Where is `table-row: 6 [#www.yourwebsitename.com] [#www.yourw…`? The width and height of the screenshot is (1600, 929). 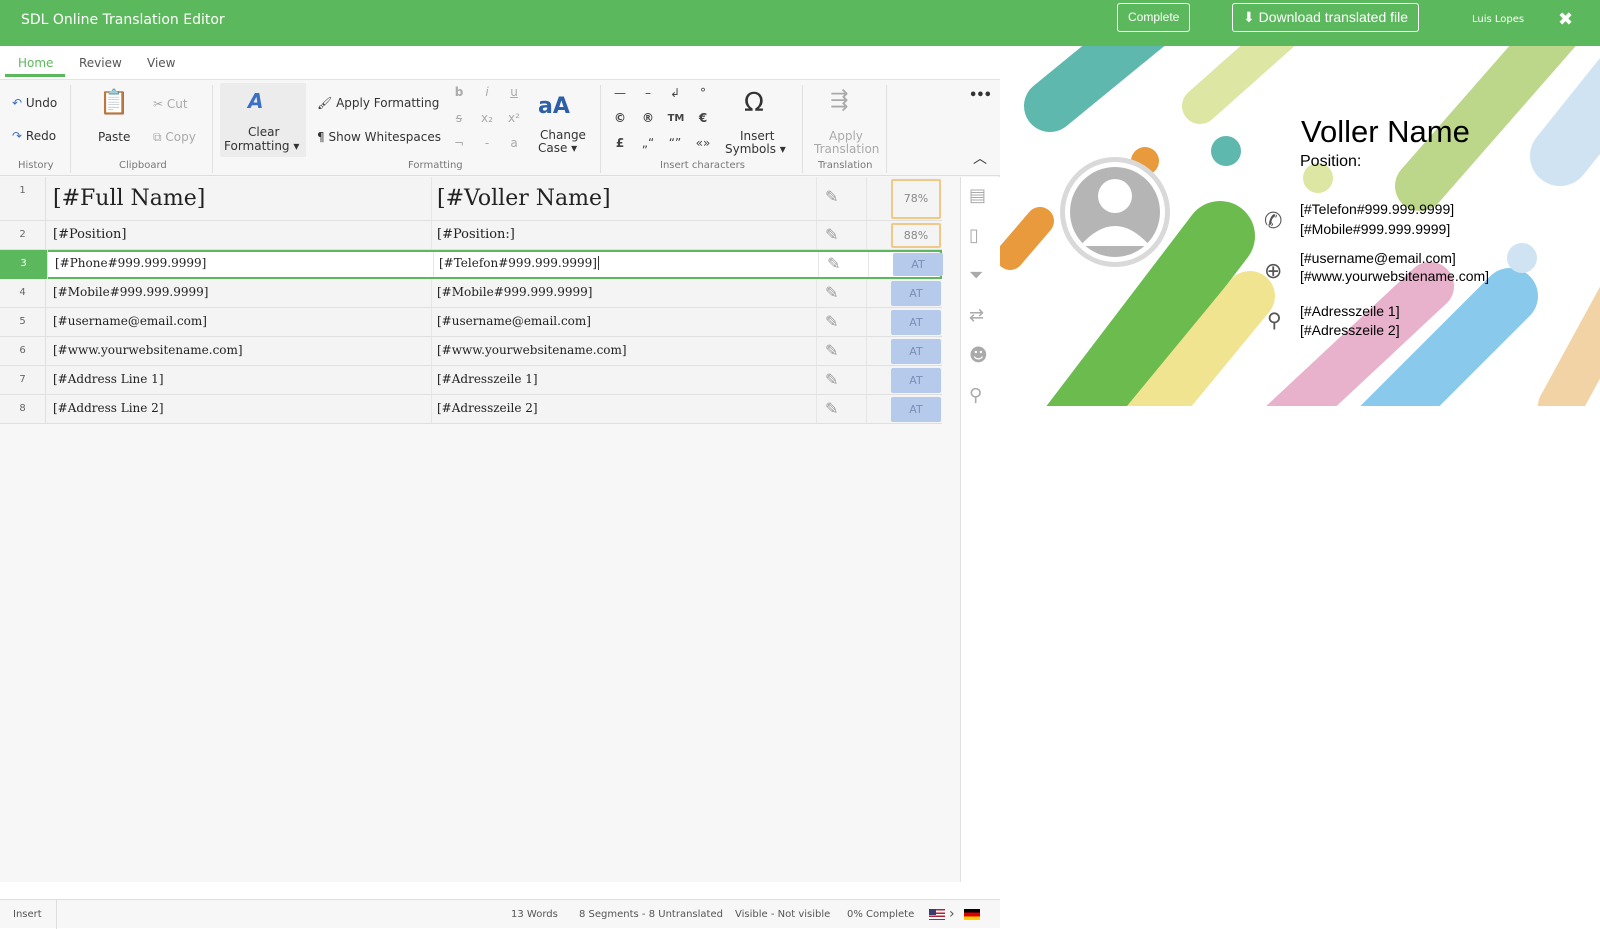
table-row: 6 [#www.yourwebsitename.com] [#www.yourw… is located at coordinates (471, 351).